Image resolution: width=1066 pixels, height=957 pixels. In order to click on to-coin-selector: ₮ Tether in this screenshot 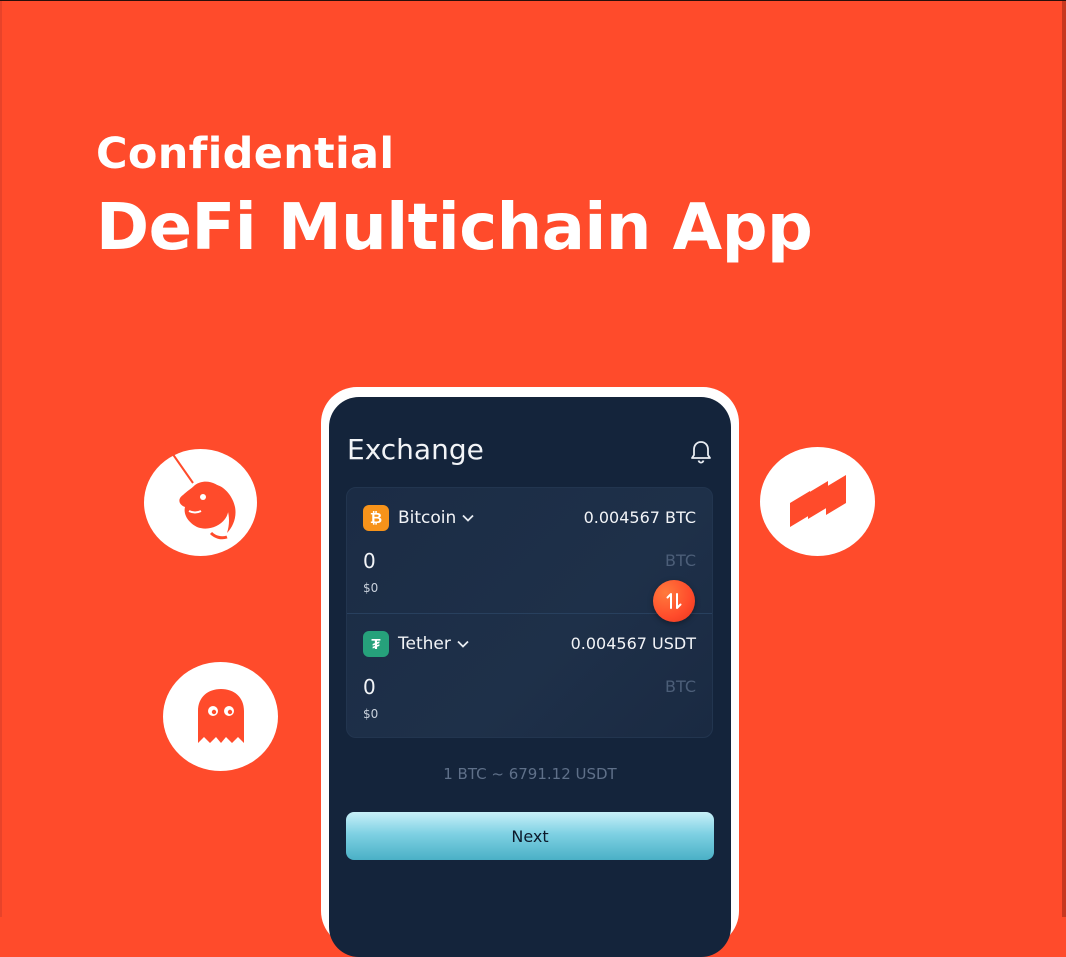, I will do `click(416, 644)`.